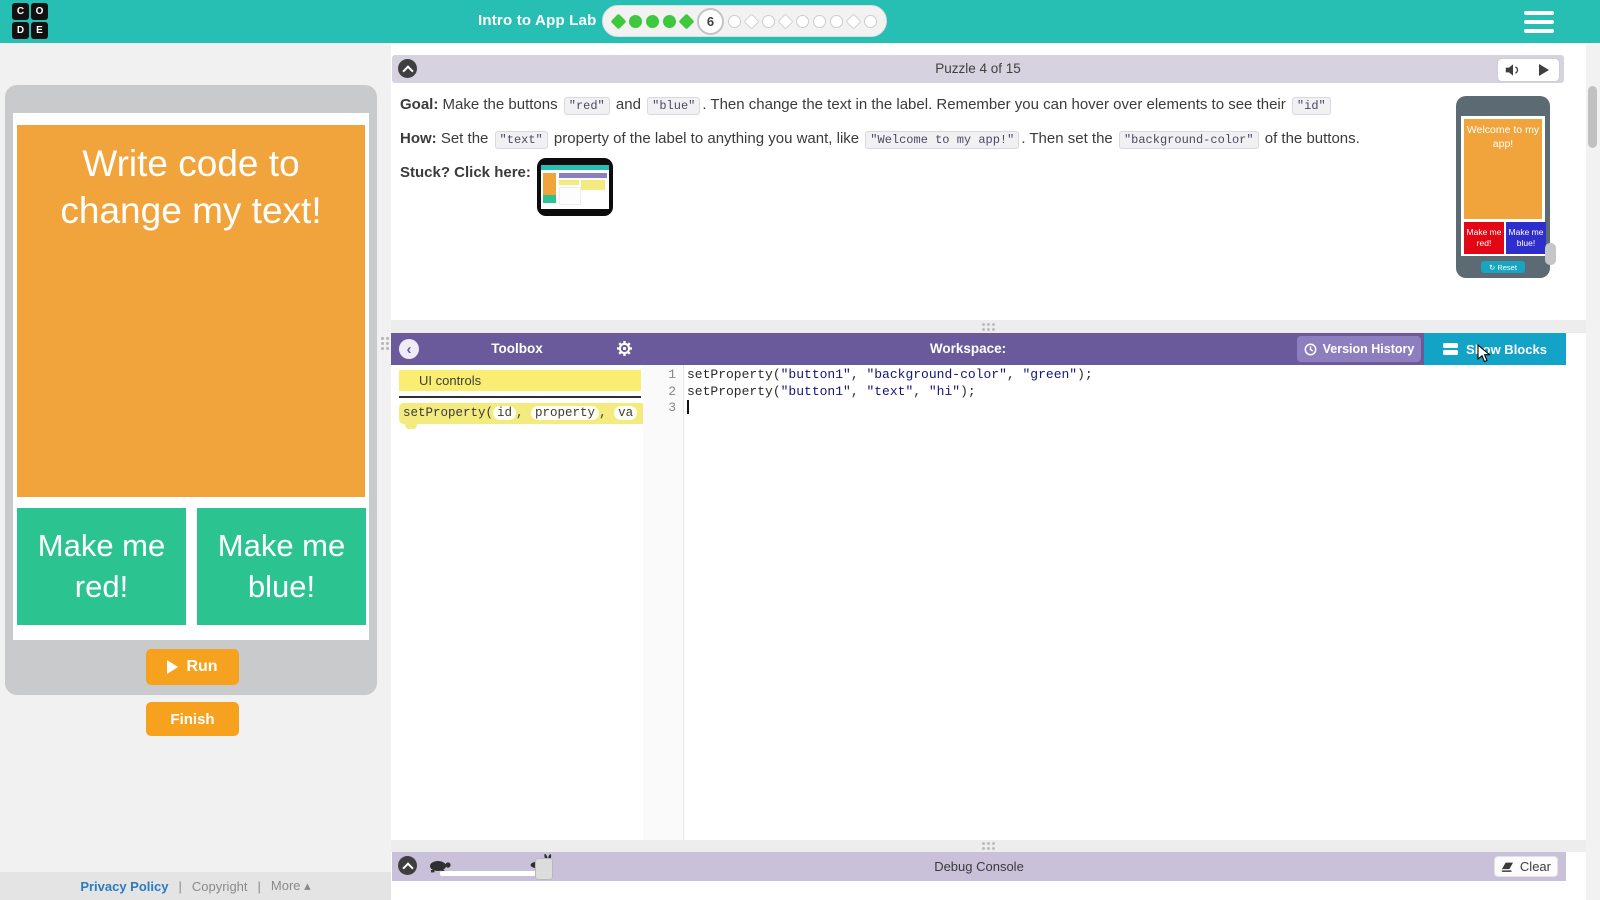  I want to click on inline-code-chip: "red", so click(586, 106).